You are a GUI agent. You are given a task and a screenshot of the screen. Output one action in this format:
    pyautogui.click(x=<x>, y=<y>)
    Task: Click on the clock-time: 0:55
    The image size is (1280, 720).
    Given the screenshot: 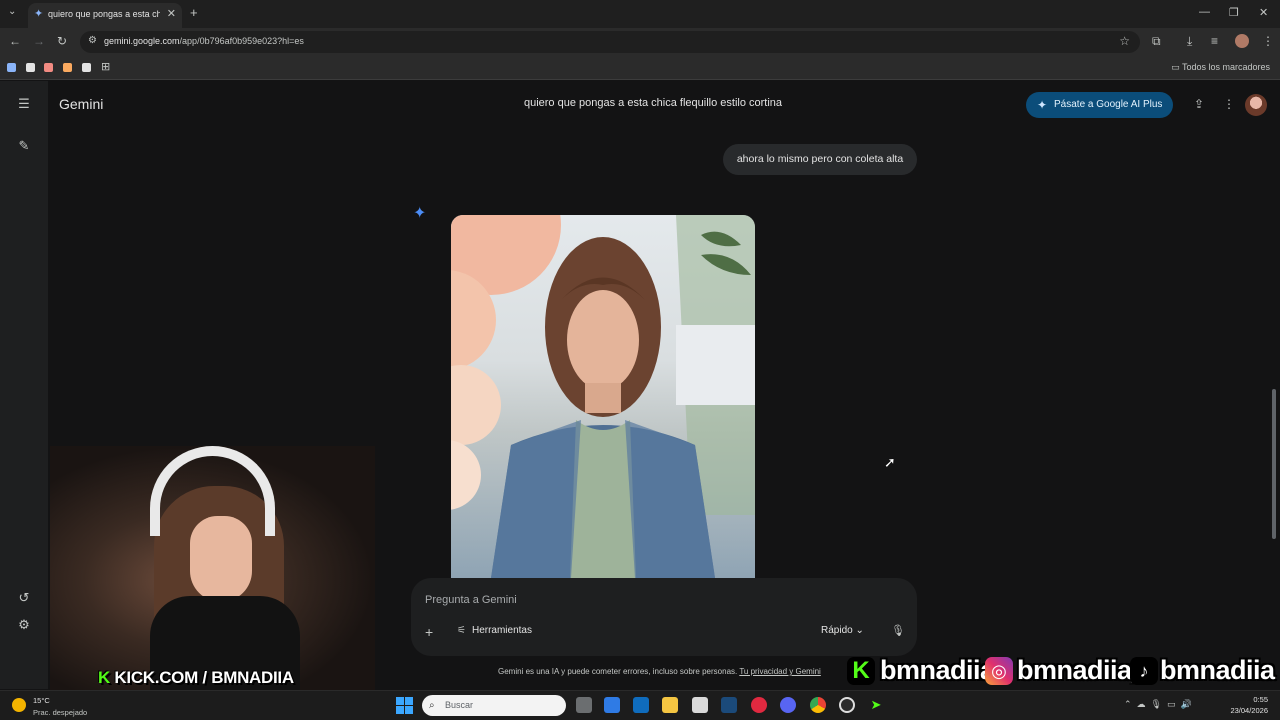 What is the action you would take?
    pyautogui.click(x=1260, y=699)
    